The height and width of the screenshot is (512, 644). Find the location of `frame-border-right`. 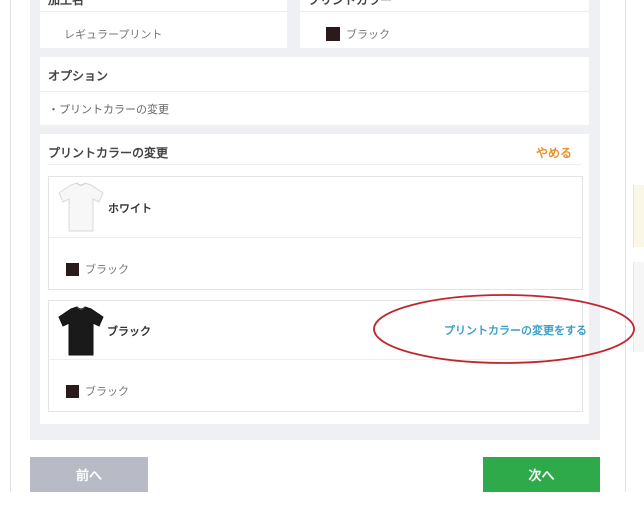

frame-border-right is located at coordinates (625, 246).